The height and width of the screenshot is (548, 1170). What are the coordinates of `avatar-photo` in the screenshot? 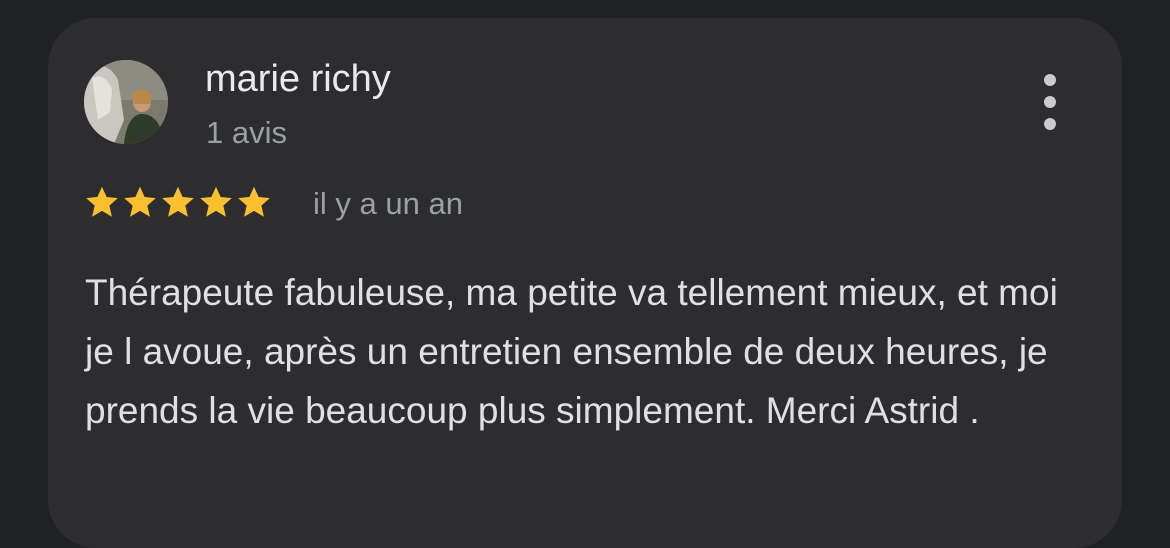 It's located at (126, 102).